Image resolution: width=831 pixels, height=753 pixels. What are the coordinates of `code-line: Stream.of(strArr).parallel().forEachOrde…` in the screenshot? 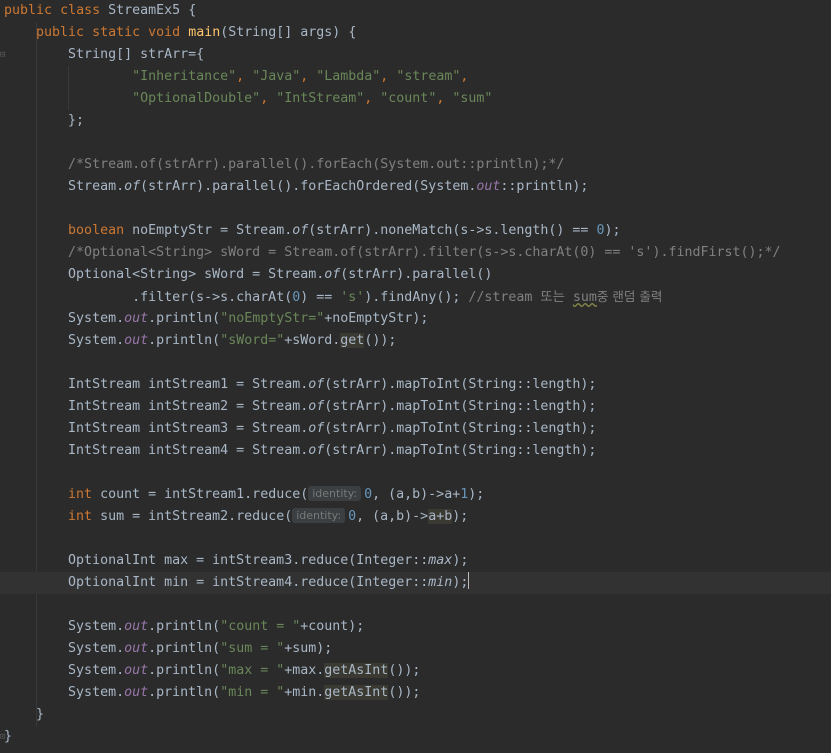 It's located at (415, 187).